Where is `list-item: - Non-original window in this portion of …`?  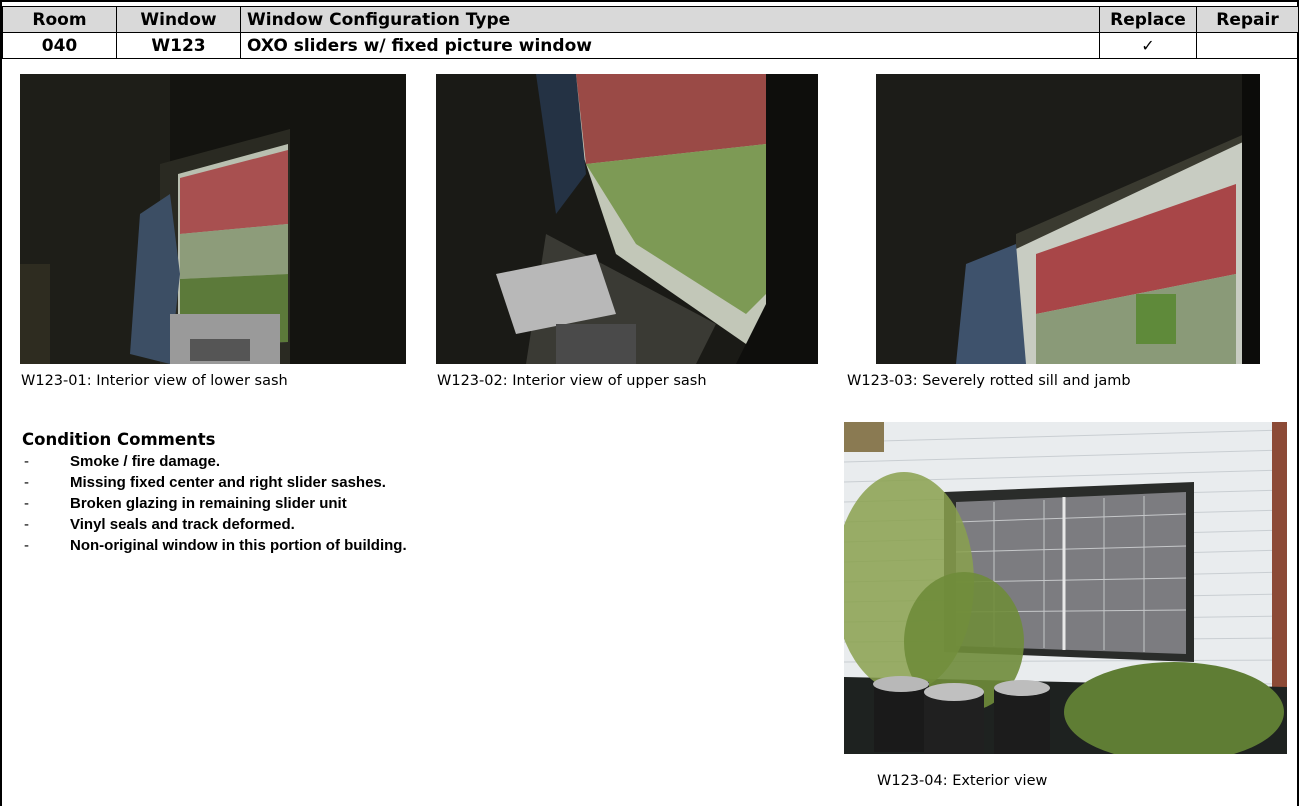
list-item: - Non-original window in this portion of … is located at coordinates (215, 545).